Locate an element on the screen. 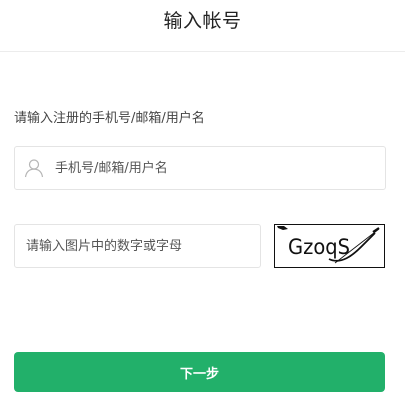 This screenshot has width=405, height=394. captcha-image: GzoqS is located at coordinates (329, 246).